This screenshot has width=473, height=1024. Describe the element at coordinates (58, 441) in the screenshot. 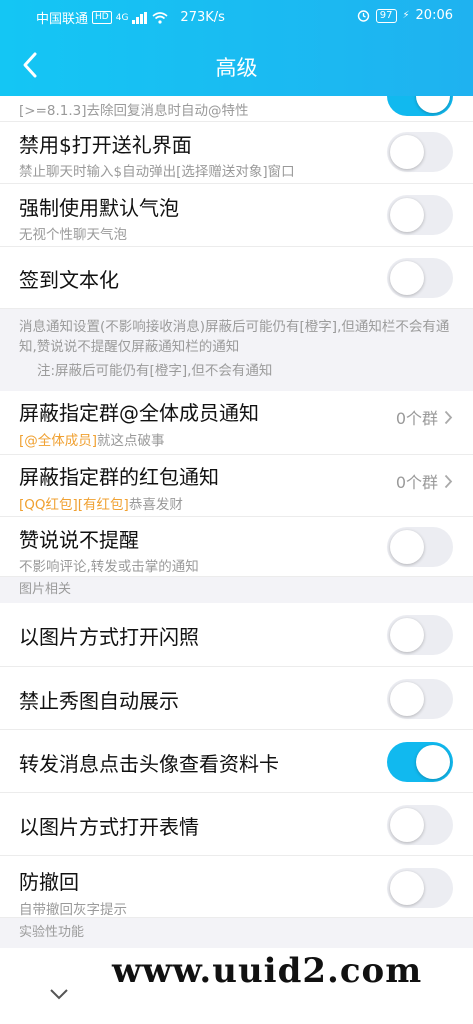

I see `highlight-text: [@全体成员]` at that location.